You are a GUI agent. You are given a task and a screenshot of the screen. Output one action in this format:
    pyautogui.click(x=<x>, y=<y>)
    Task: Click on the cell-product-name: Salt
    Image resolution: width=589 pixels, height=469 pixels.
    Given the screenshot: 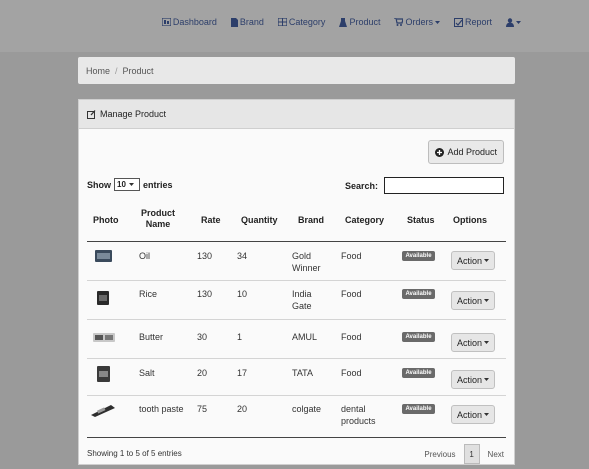 What is the action you would take?
    pyautogui.click(x=147, y=373)
    